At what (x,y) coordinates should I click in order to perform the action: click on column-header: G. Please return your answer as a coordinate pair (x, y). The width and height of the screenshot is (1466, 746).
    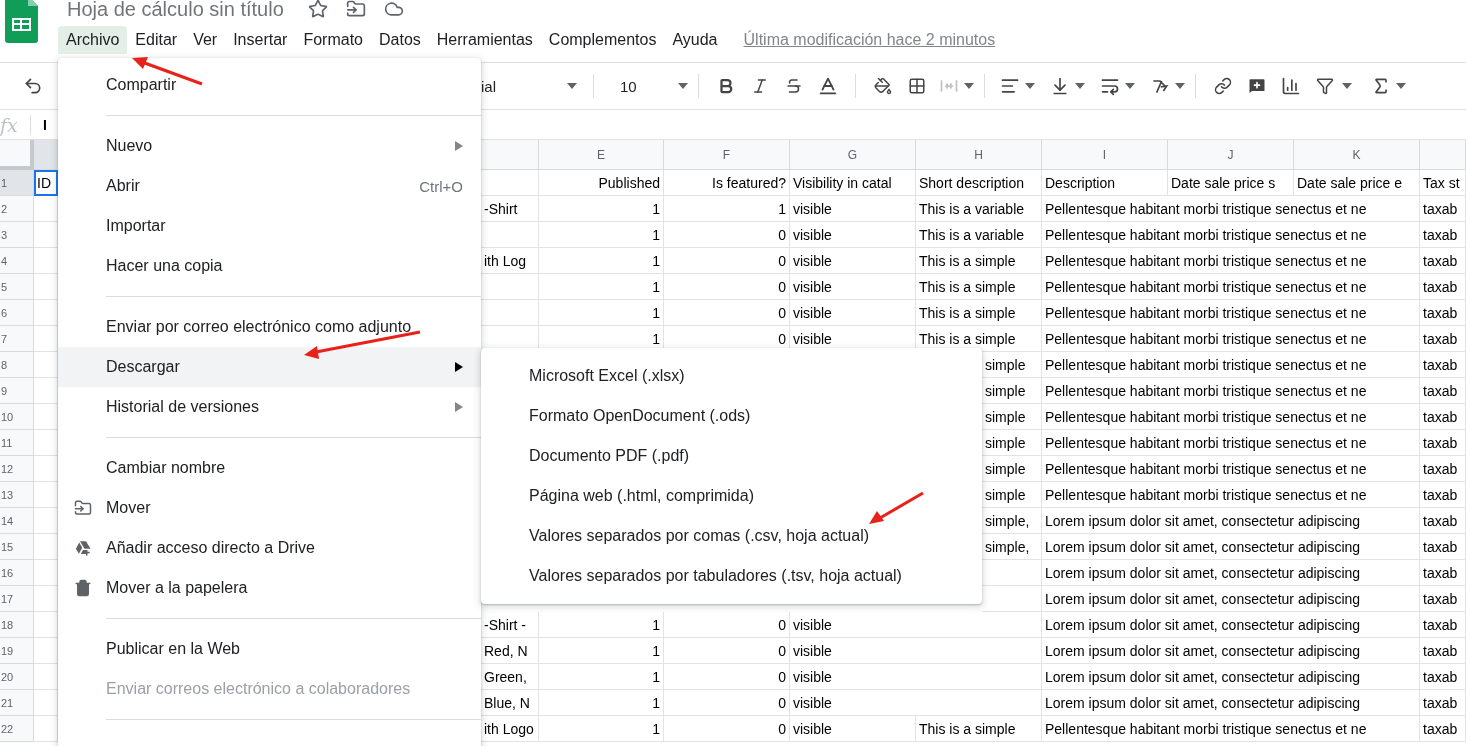
    Looking at the image, I should click on (853, 155).